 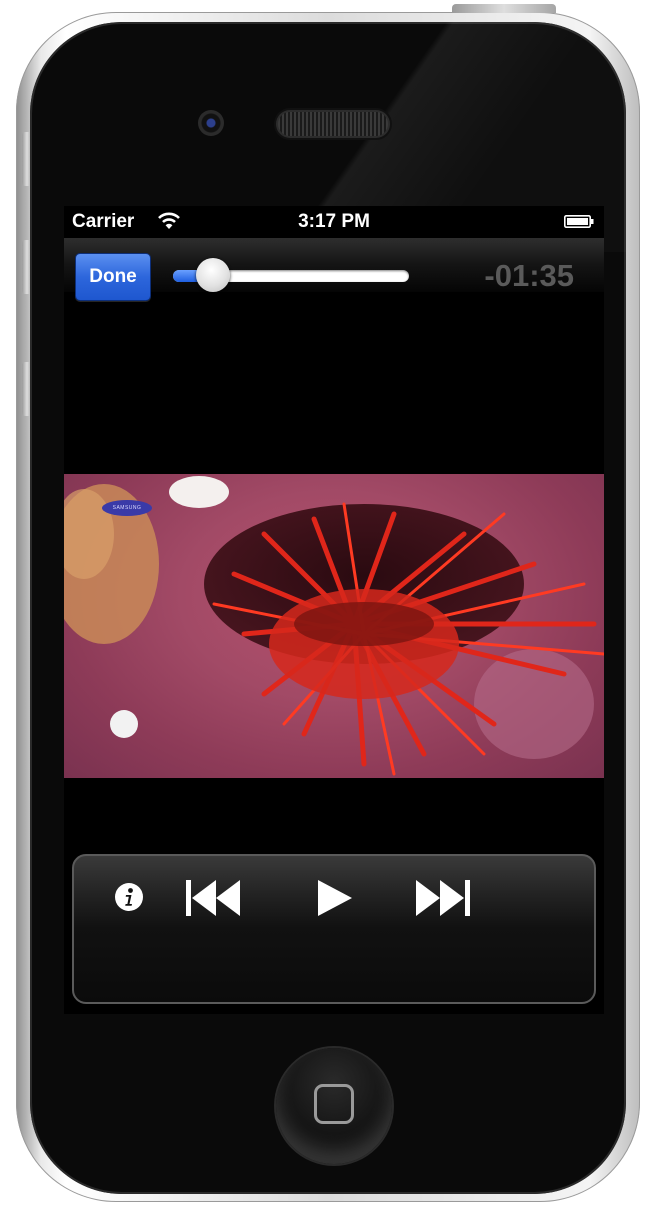 I want to click on status-time: 3:17 PM, so click(x=334, y=221).